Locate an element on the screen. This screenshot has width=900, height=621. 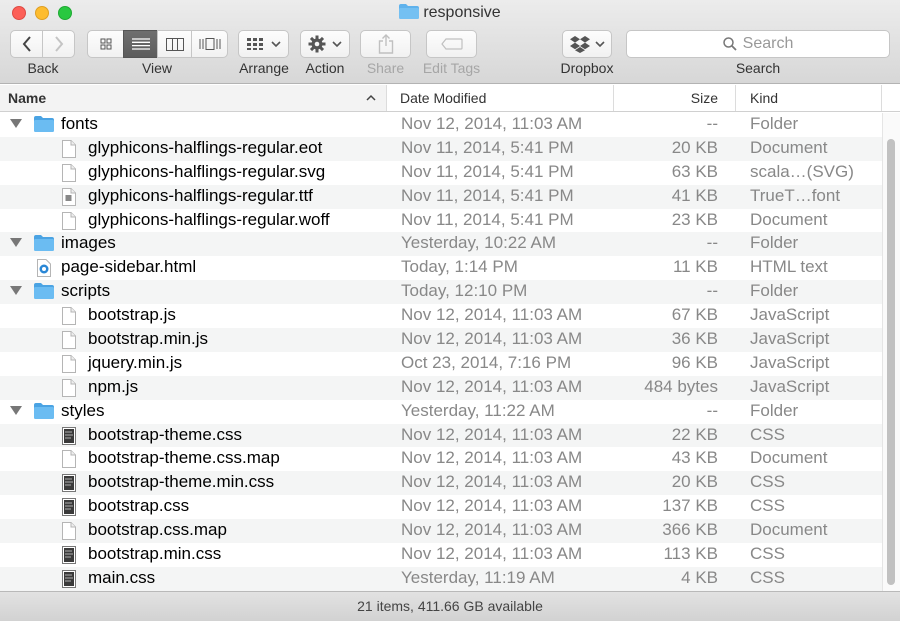
icon-view-button is located at coordinates (105, 44).